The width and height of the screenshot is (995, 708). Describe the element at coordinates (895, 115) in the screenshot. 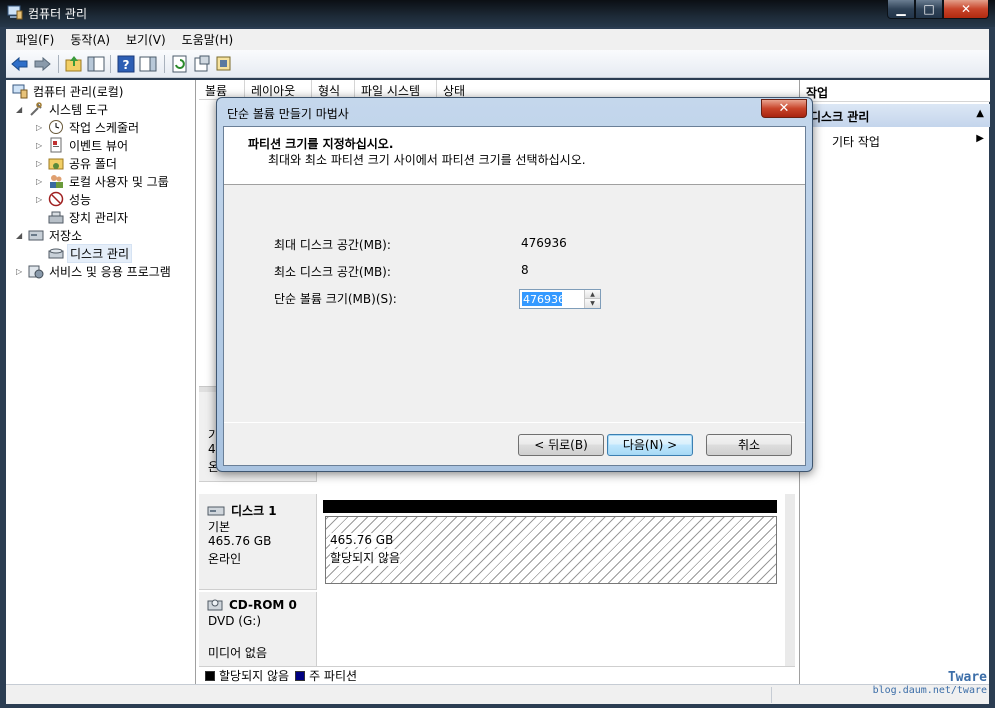

I see `action-section-disk-management: 디스크 관리 ▲` at that location.